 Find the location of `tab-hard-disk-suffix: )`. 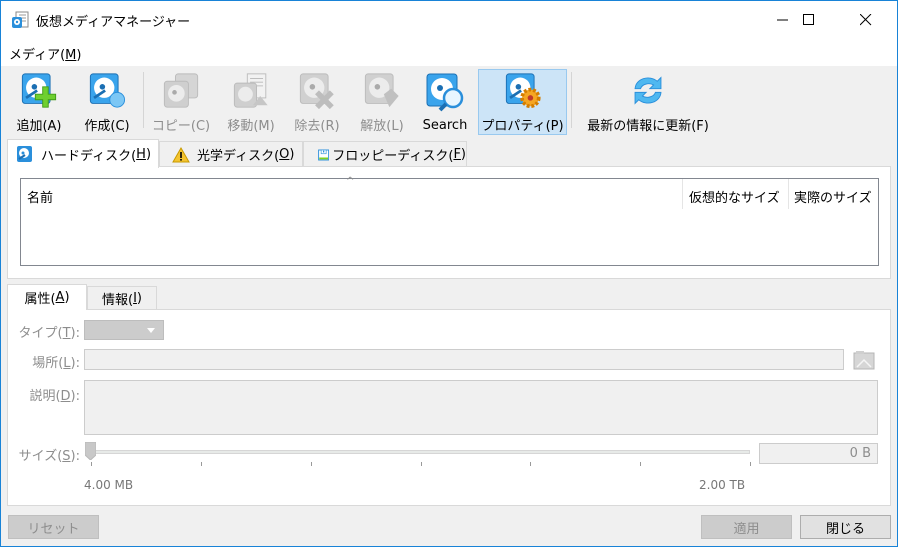

tab-hard-disk-suffix: ) is located at coordinates (148, 154).